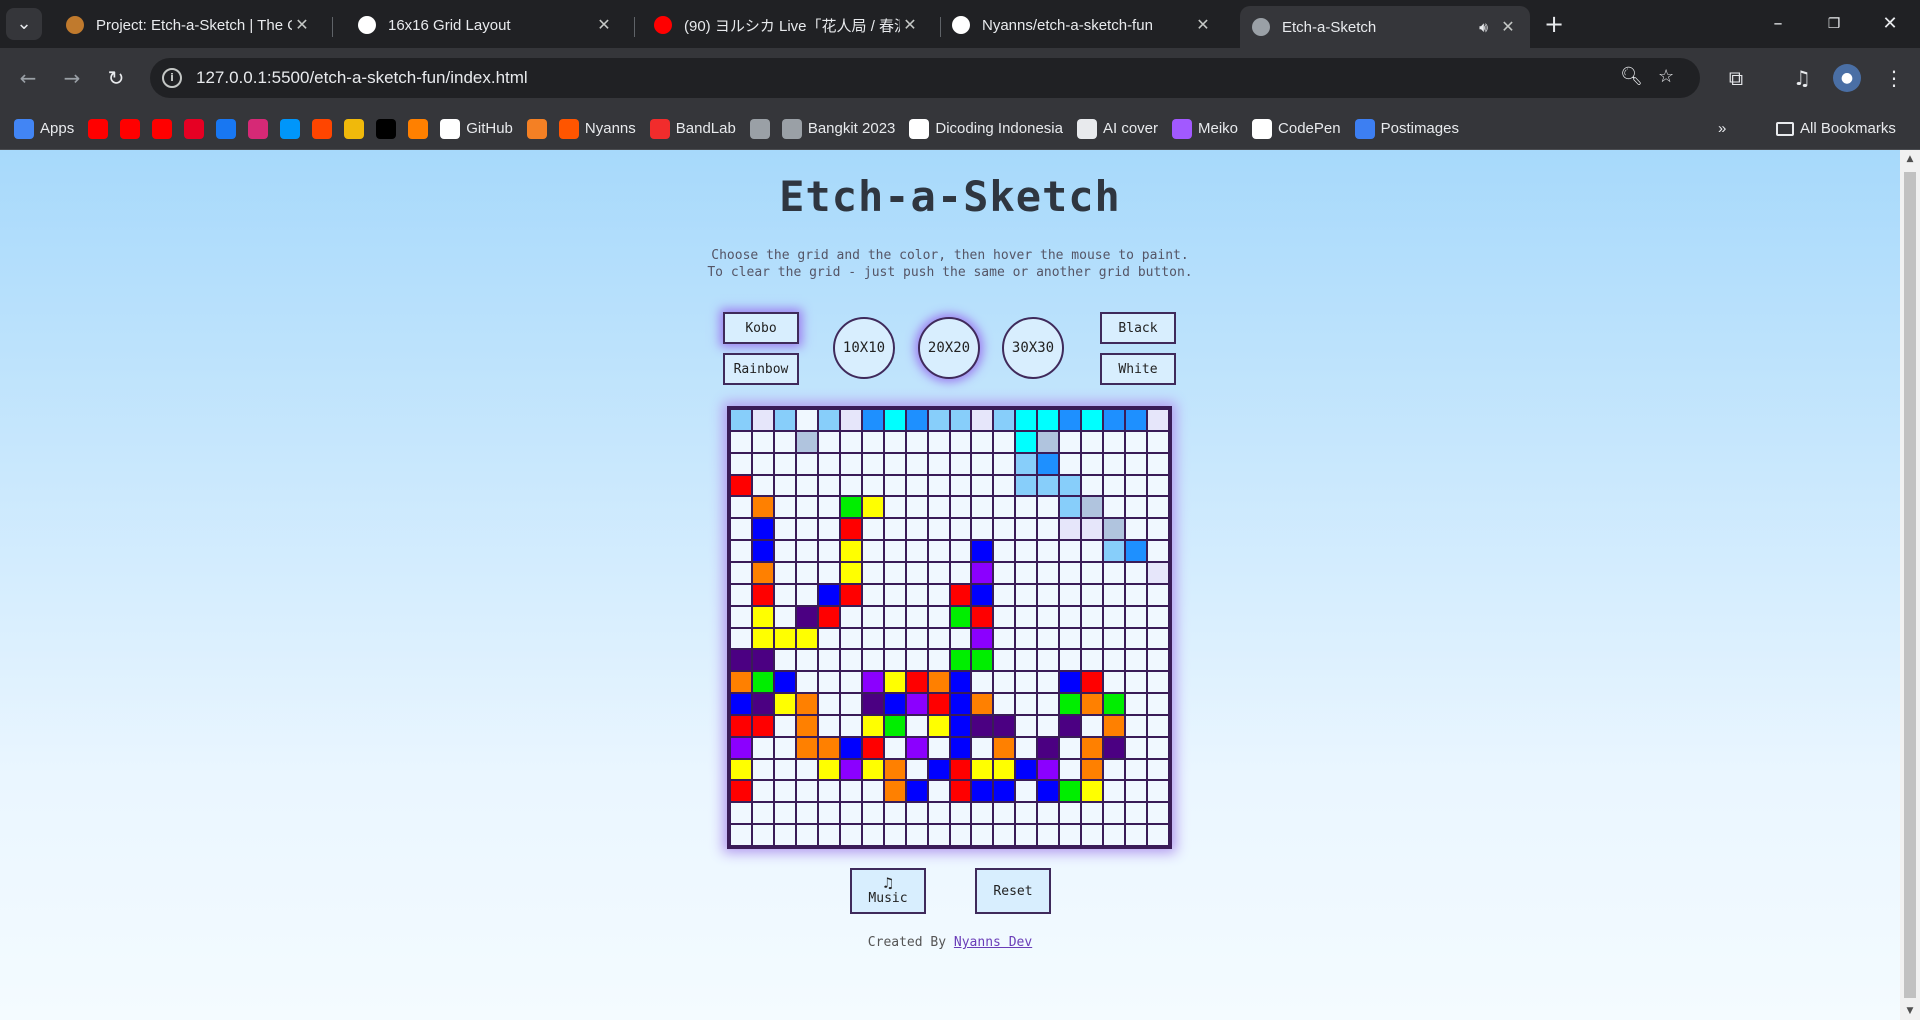 This screenshot has height=1020, width=1920. I want to click on browser-tab: Project: Etch-a-Sketch | The Odi ✕, so click(189, 25).